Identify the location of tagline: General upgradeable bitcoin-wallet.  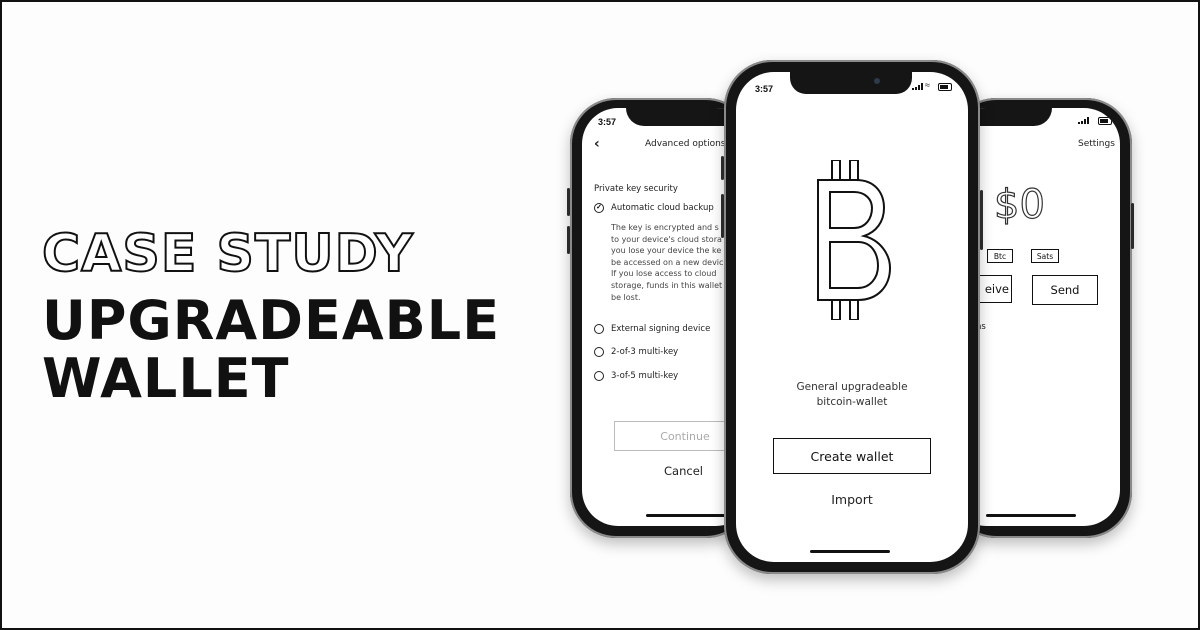
(852, 394).